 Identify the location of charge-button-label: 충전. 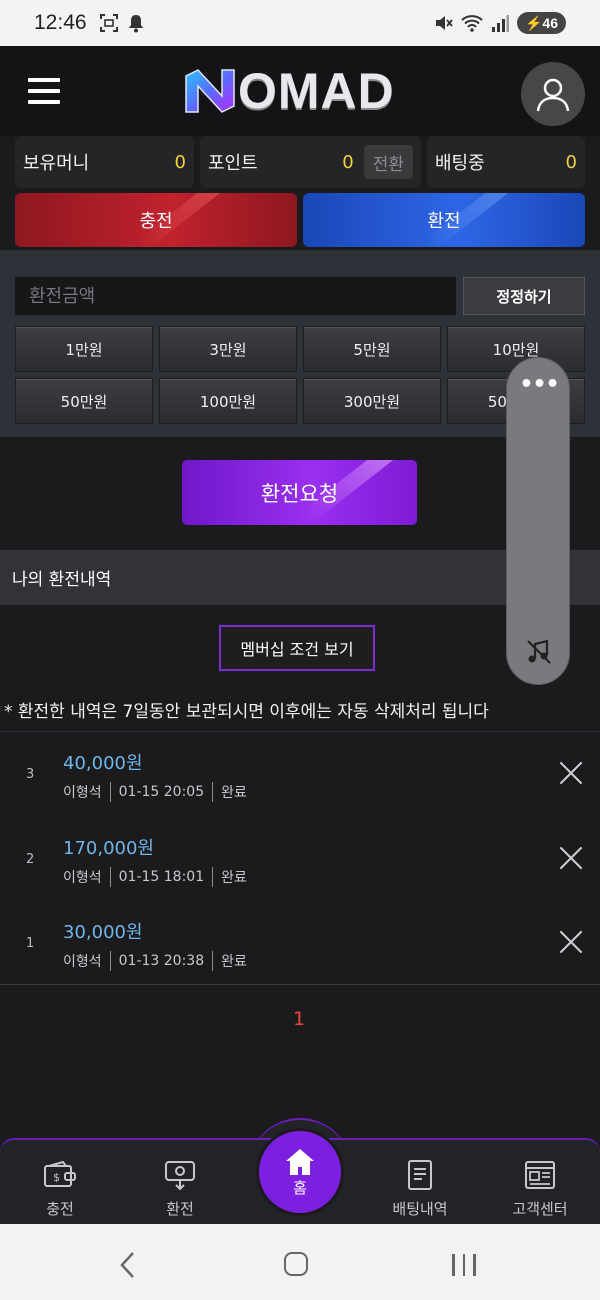
(156, 221).